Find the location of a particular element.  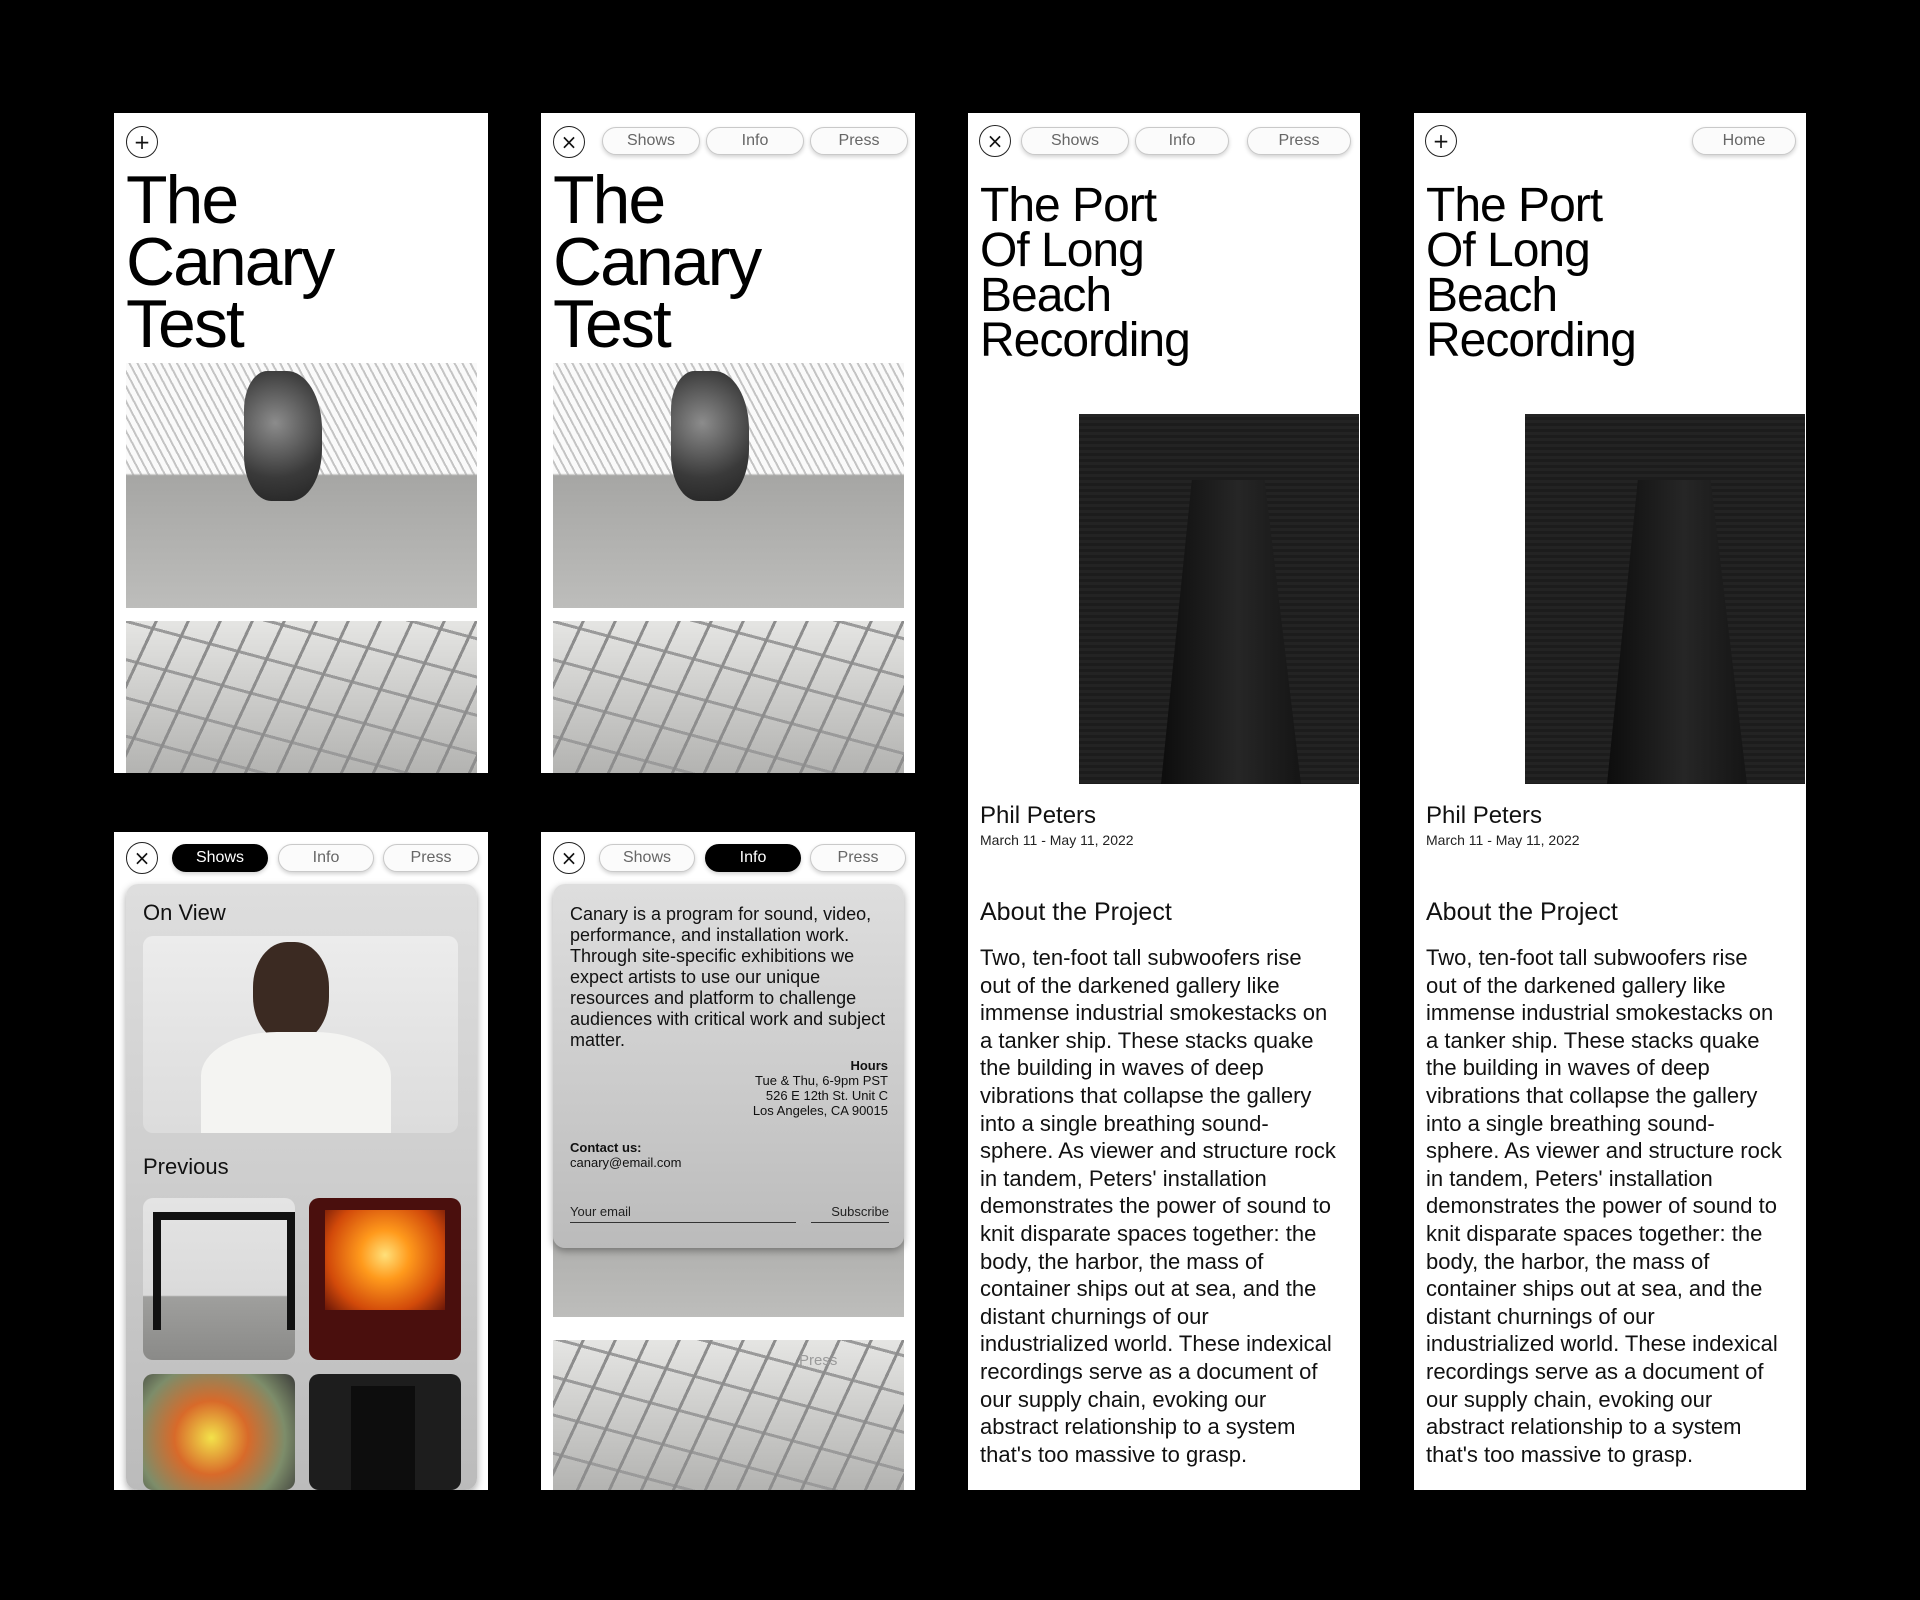

title-line: Beach is located at coordinates (1046, 295).